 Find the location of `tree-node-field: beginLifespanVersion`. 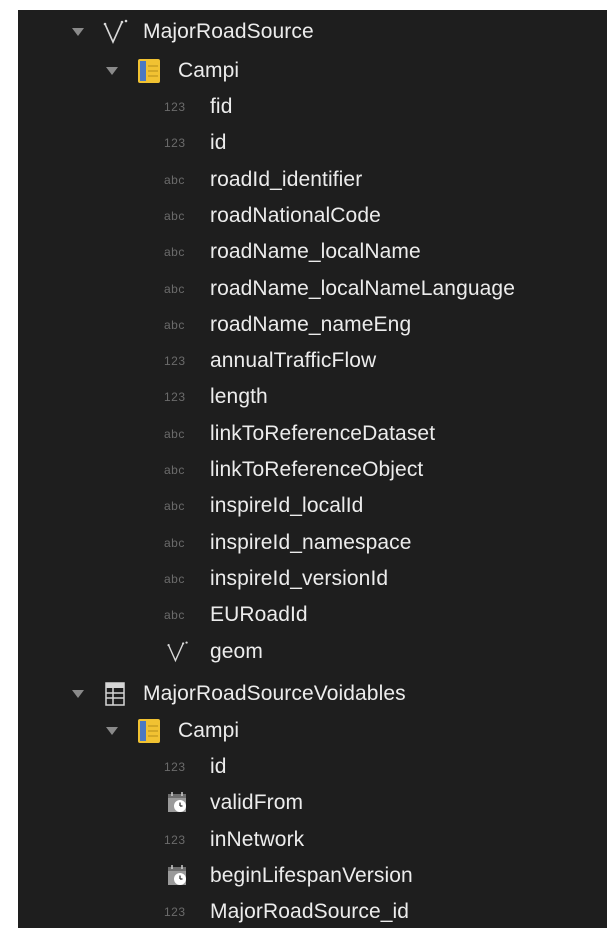

tree-node-field: beginLifespanVersion is located at coordinates (312, 876).